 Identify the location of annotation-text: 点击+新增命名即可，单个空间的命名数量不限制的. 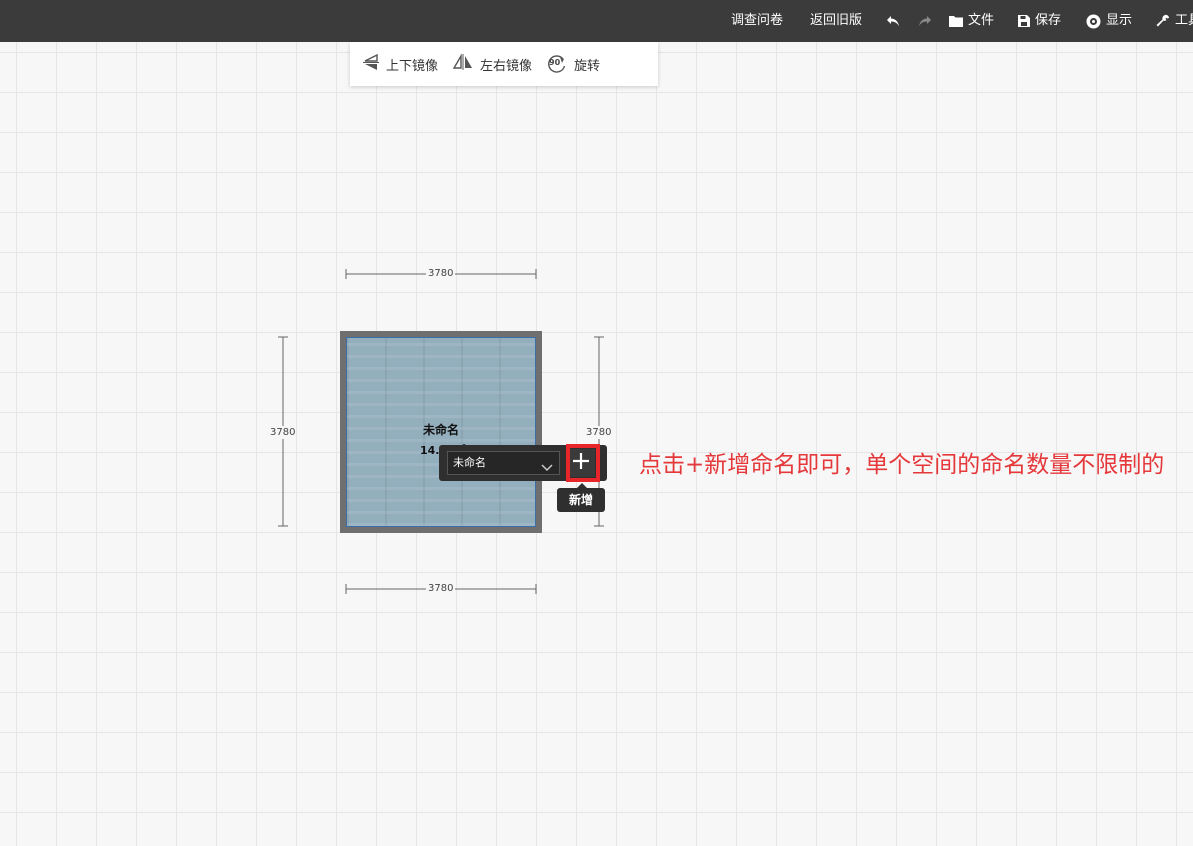
(902, 465).